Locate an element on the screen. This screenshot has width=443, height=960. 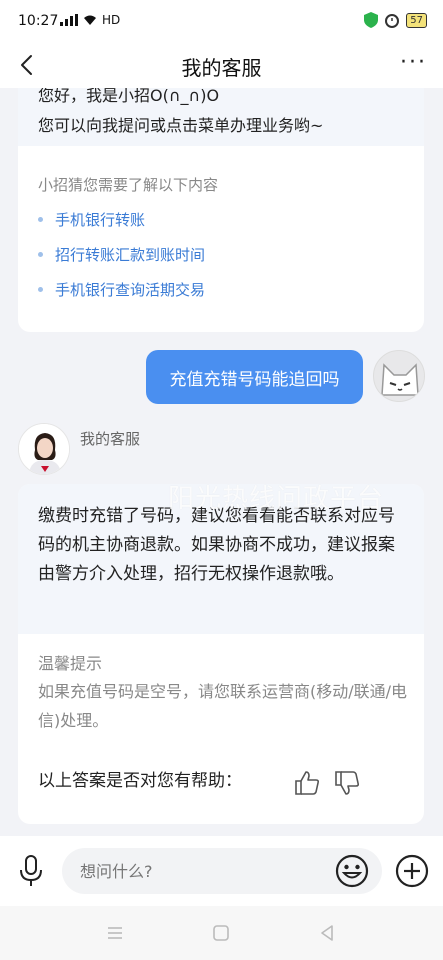
suggestion-label: 手机银行转账 is located at coordinates (100, 220).